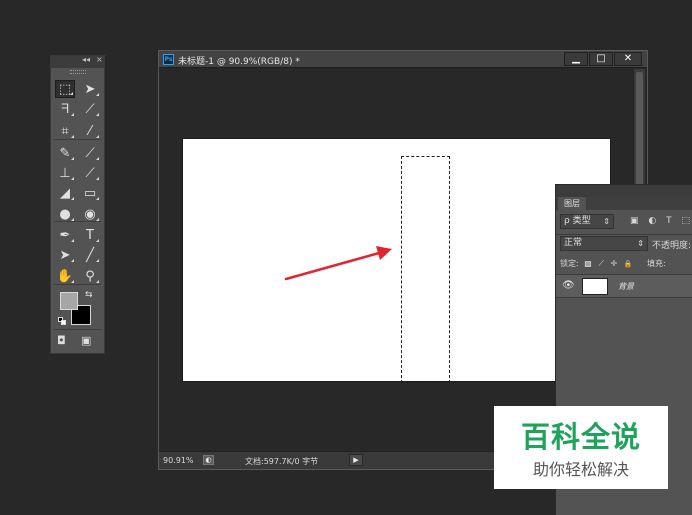 This screenshot has height=515, width=692. What do you see at coordinates (90, 276) in the screenshot?
I see `zoom-tool-icon: ⚲` at bounding box center [90, 276].